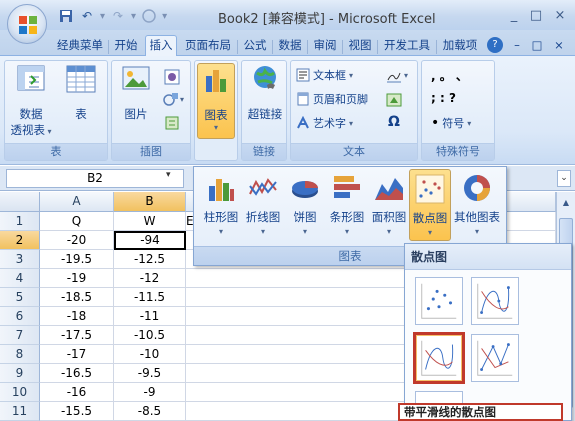 The height and width of the screenshot is (421, 575). What do you see at coordinates (460, 46) in the screenshot?
I see `tab-addins: 加载项` at bounding box center [460, 46].